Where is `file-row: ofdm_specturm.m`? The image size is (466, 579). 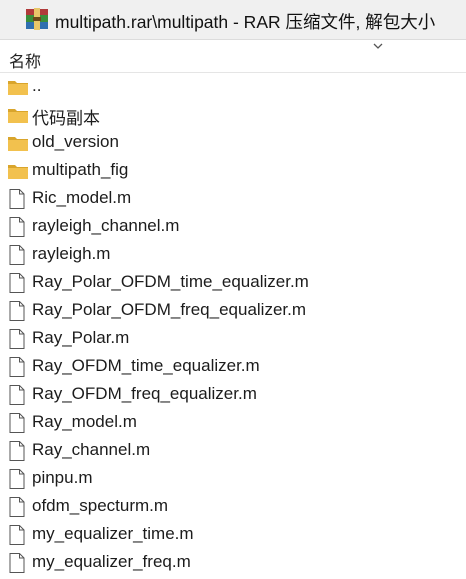 file-row: ofdm_specturm.m is located at coordinates (233, 507).